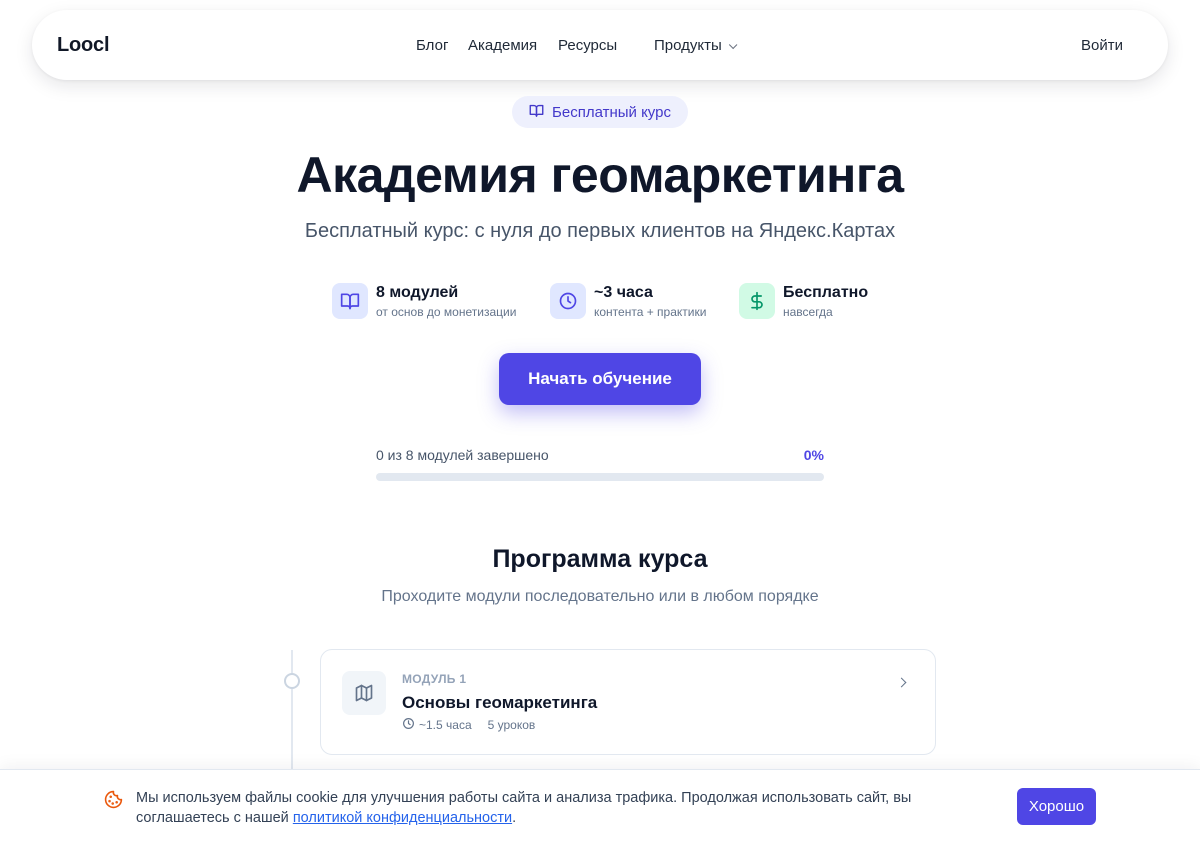 The image size is (1200, 842). I want to click on module-meta: ~1.5 часа 5 уроков, so click(468, 725).